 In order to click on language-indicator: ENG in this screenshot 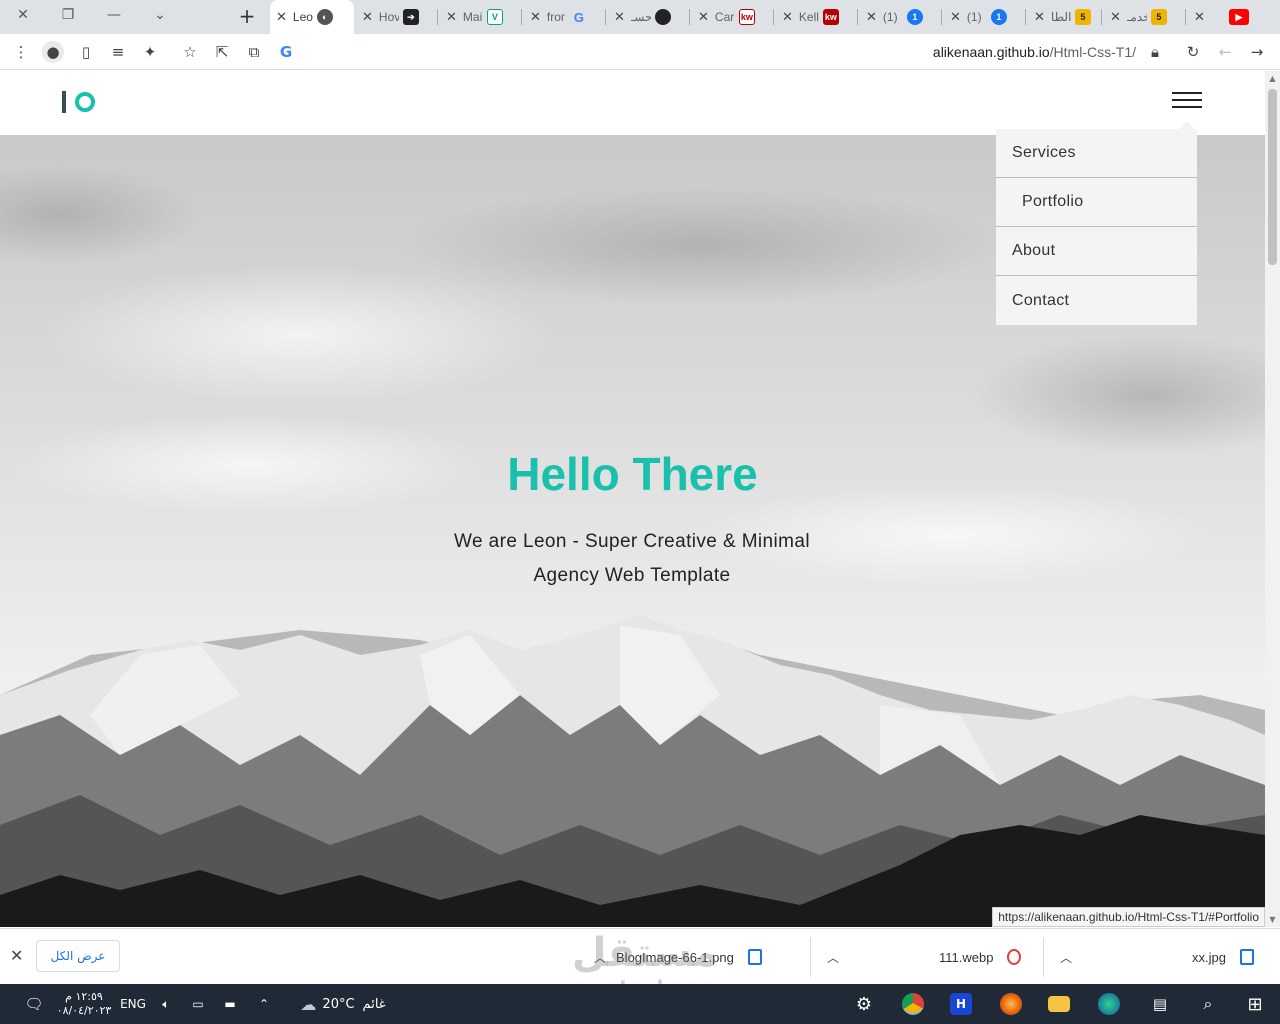, I will do `click(133, 1004)`.